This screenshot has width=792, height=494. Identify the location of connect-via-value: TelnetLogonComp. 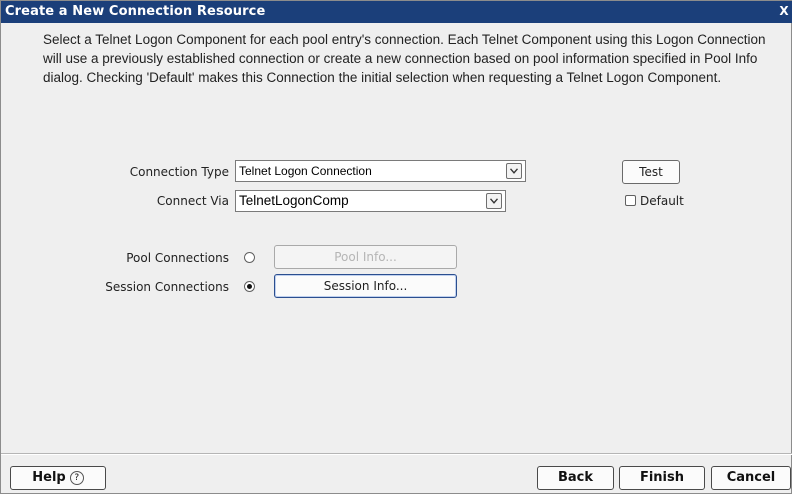
(294, 200).